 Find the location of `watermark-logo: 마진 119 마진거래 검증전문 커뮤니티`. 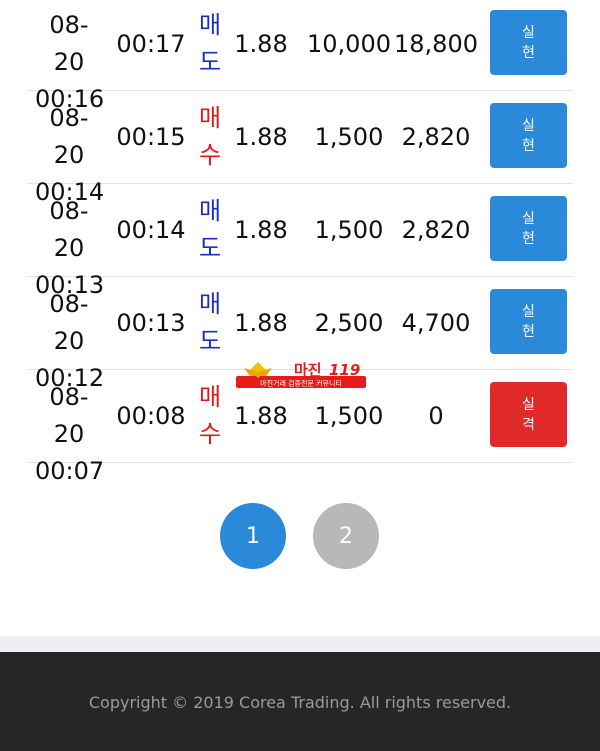

watermark-logo: 마진 119 마진거래 검증전문 커뮤니티 is located at coordinates (301, 374).